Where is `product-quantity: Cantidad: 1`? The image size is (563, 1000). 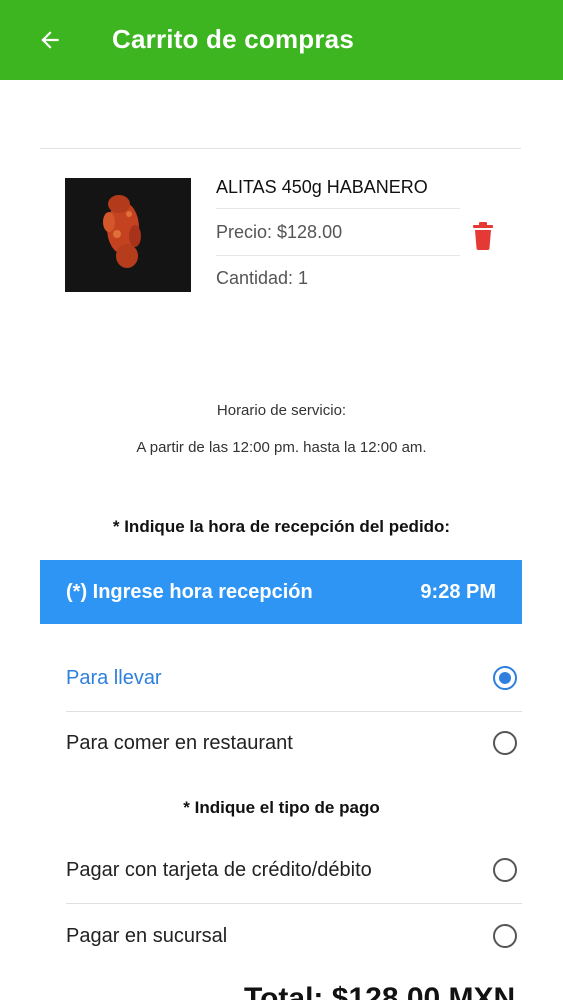
product-quantity: Cantidad: 1 is located at coordinates (262, 278).